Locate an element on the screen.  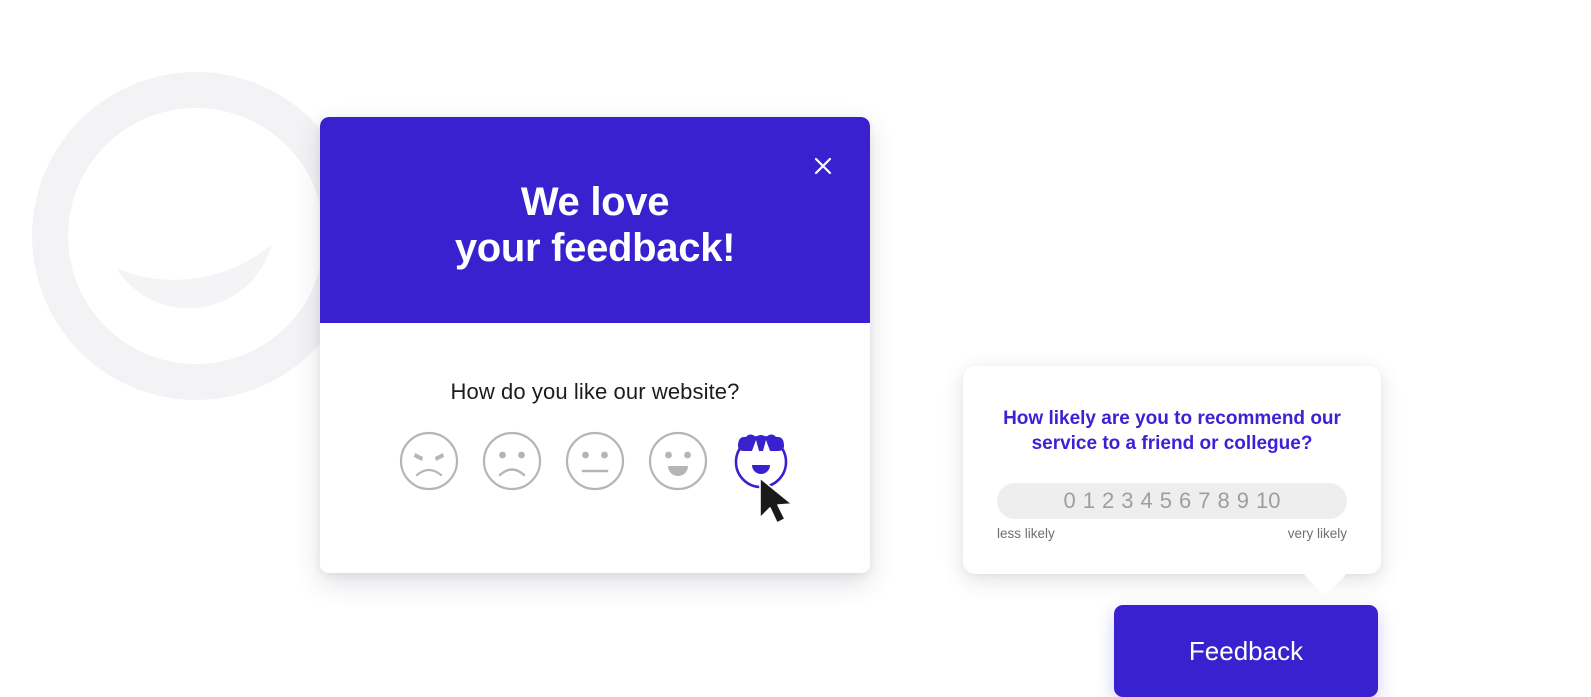
face-rating-group is located at coordinates (595, 461).